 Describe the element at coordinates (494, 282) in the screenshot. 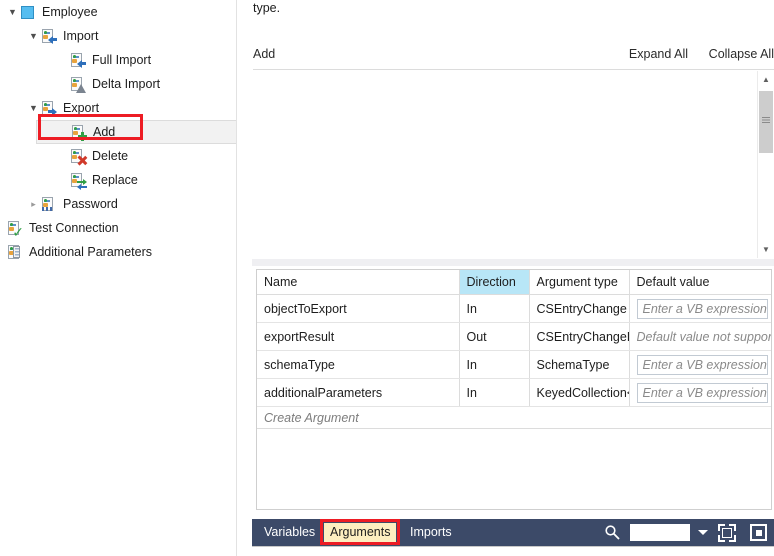

I see `column-header-direction: Direction` at that location.